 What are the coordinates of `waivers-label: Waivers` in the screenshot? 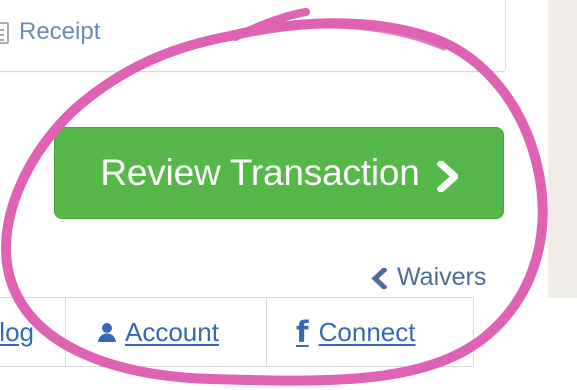 It's located at (442, 277).